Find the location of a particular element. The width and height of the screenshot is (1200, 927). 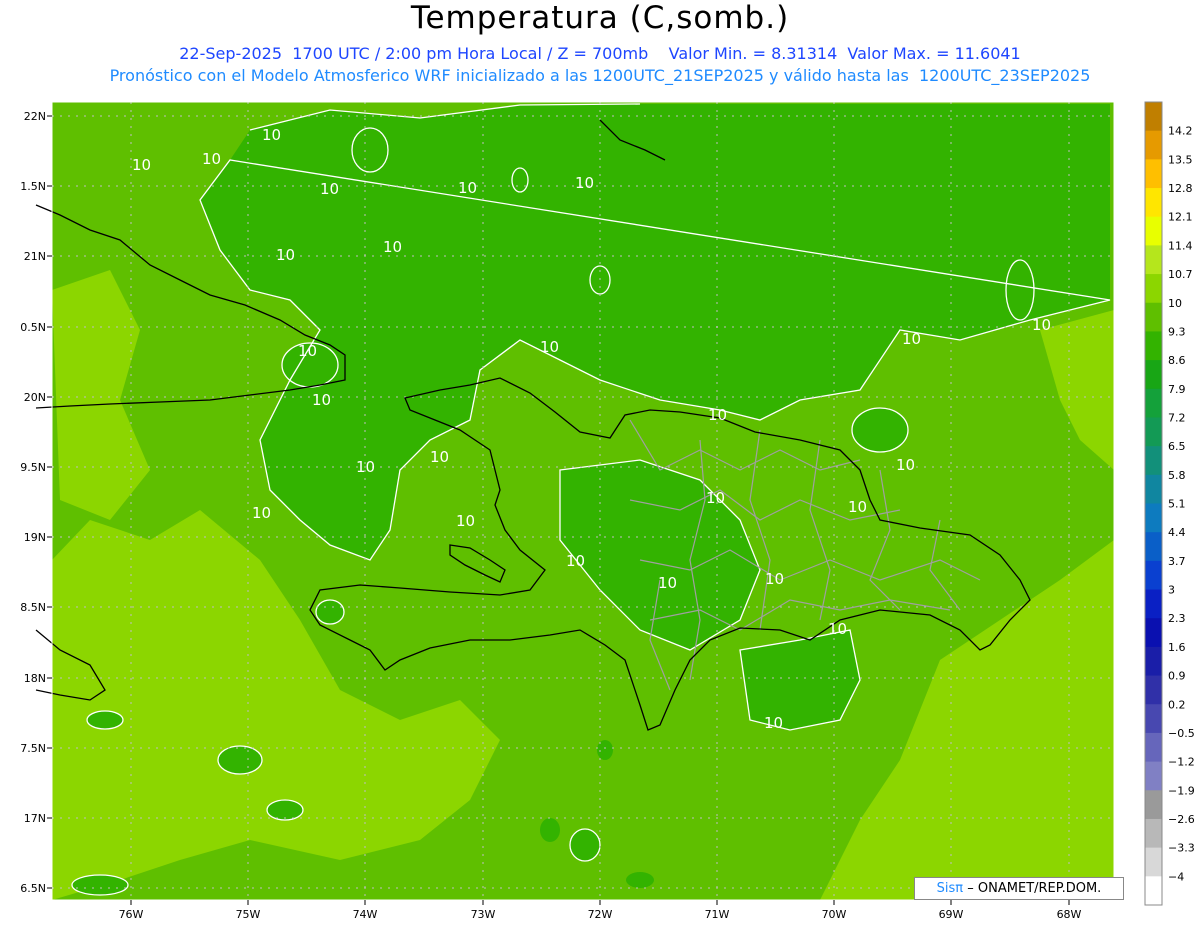

colorbar-label: 10 is located at coordinates (1175, 303).